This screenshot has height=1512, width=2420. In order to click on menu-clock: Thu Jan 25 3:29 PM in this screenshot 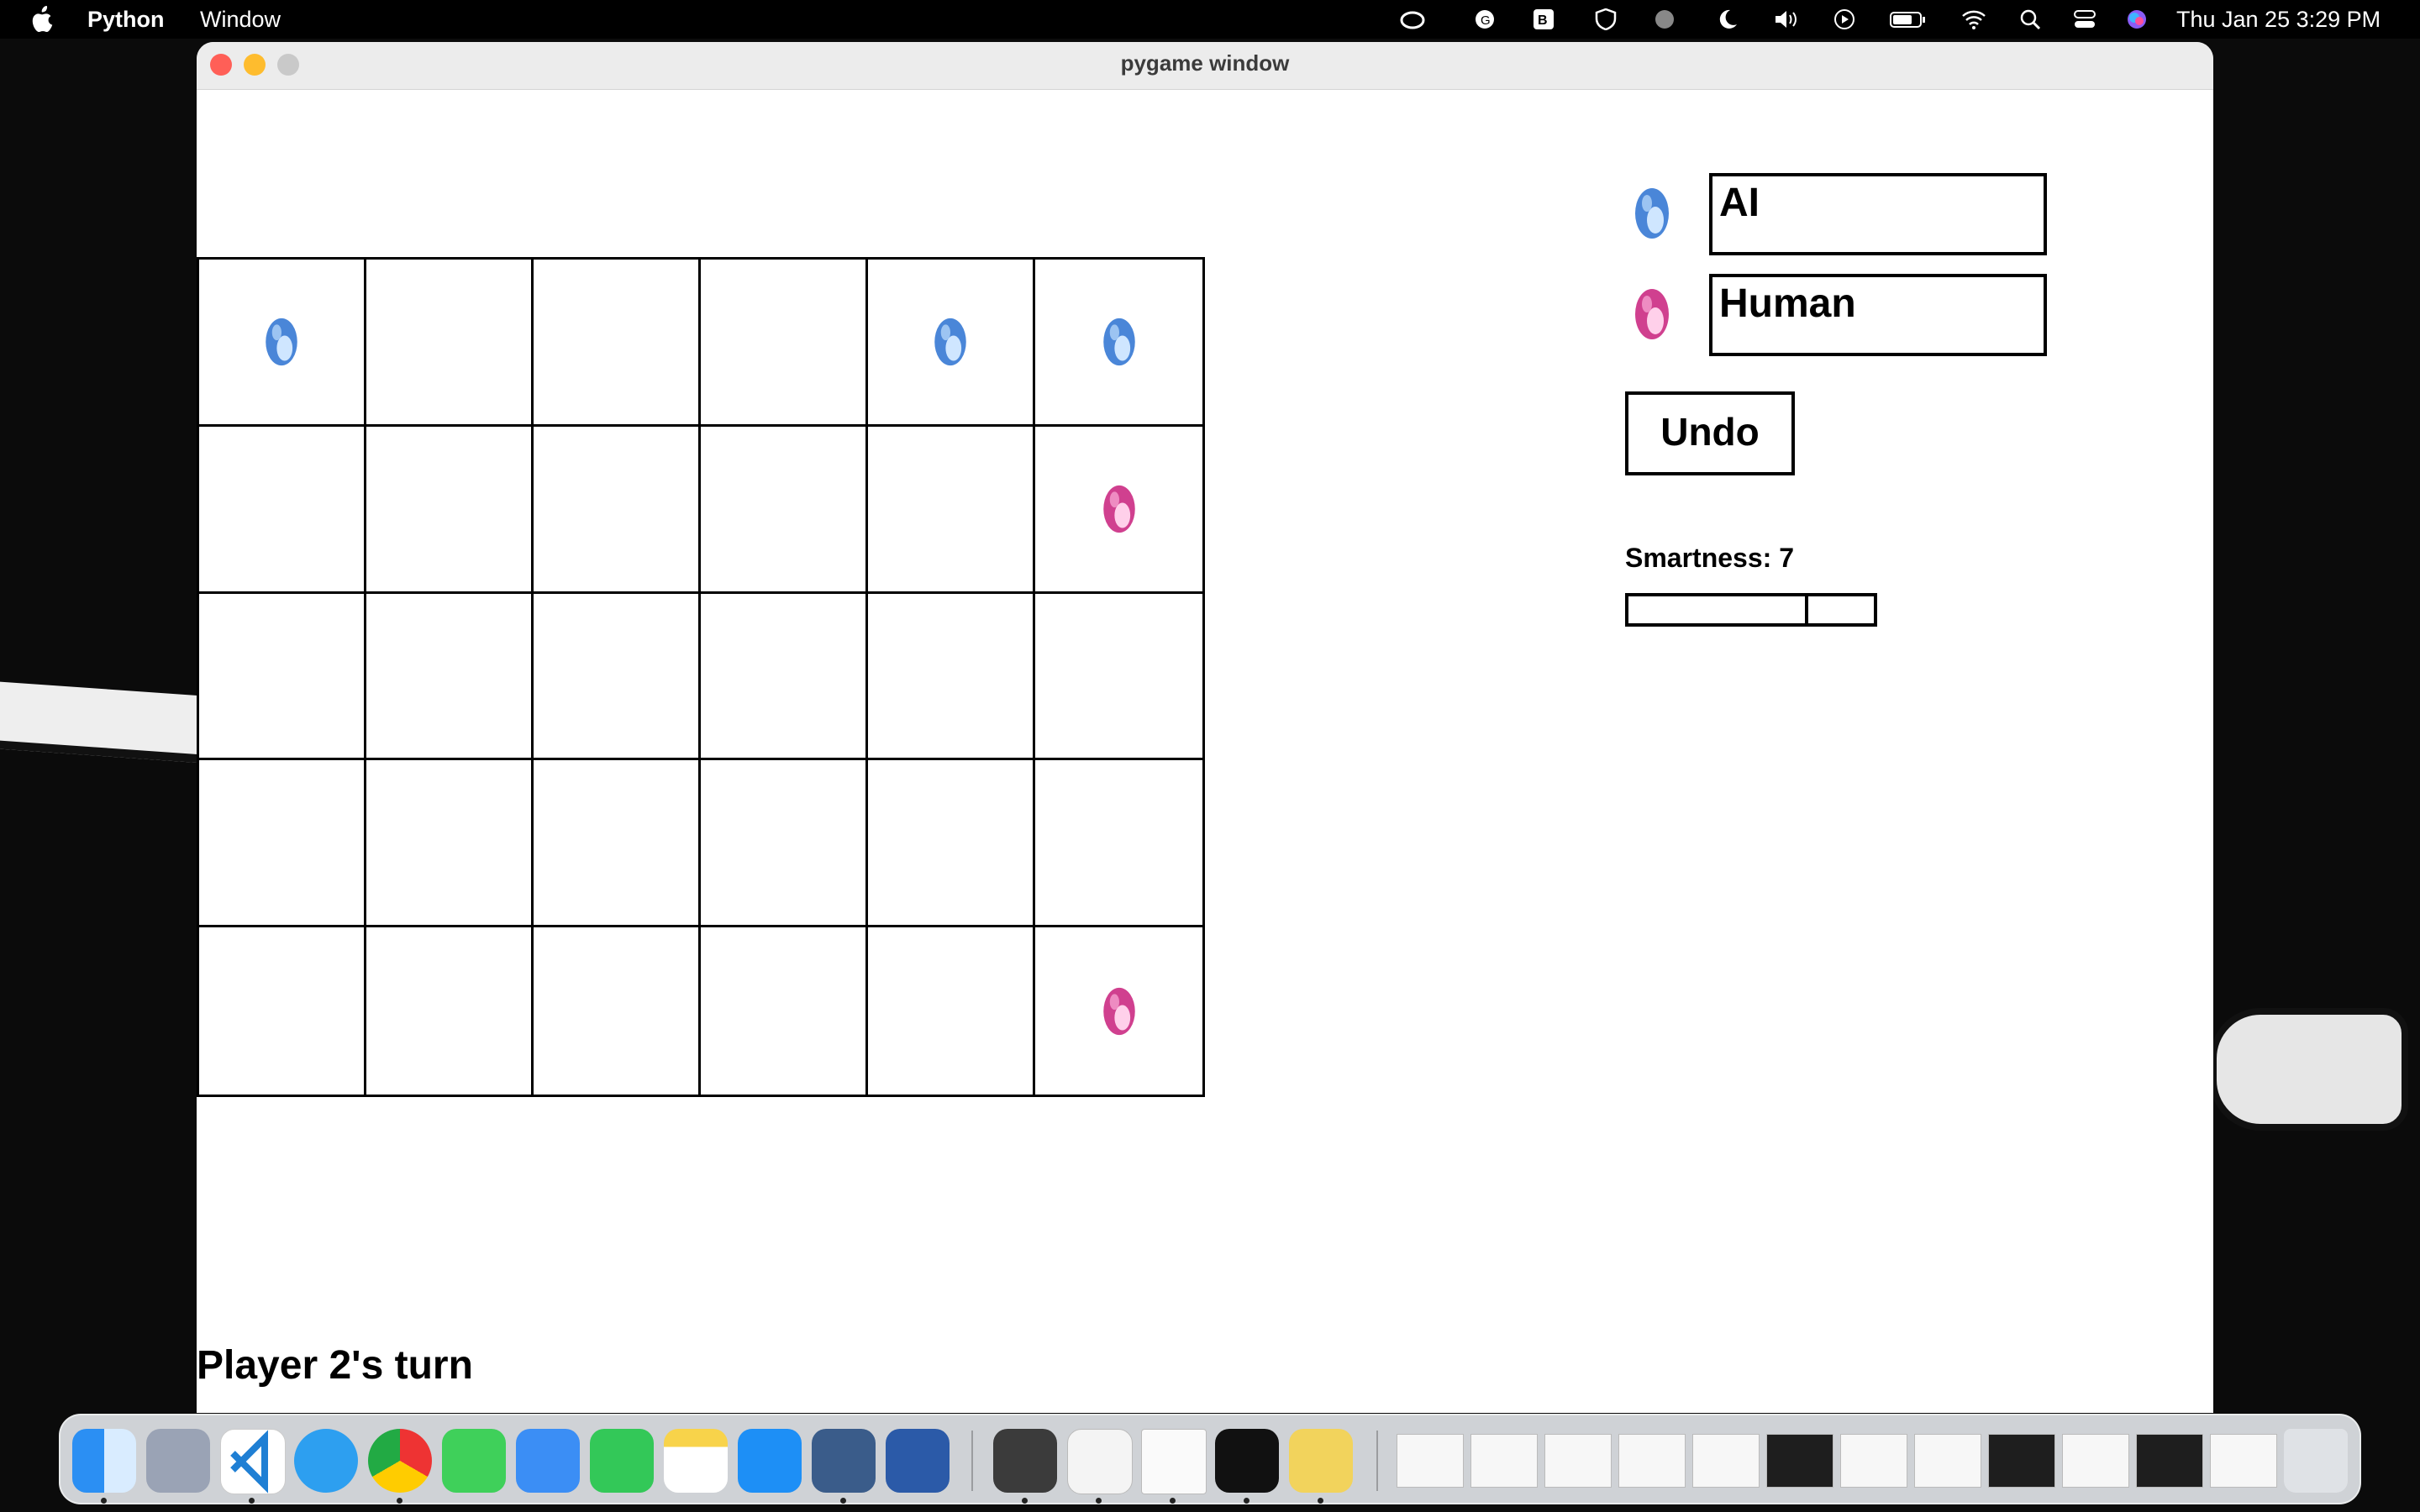, I will do `click(2278, 19)`.